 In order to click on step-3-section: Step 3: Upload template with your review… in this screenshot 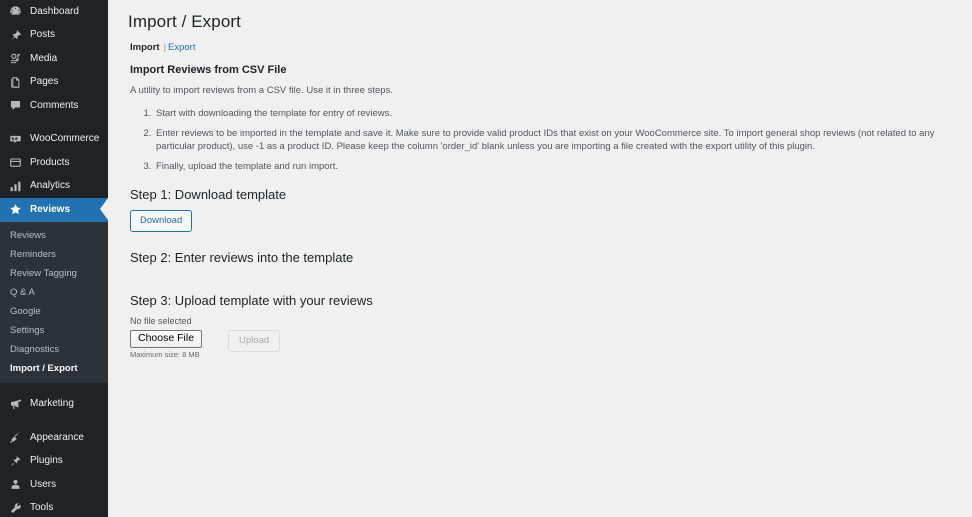, I will do `click(539, 326)`.